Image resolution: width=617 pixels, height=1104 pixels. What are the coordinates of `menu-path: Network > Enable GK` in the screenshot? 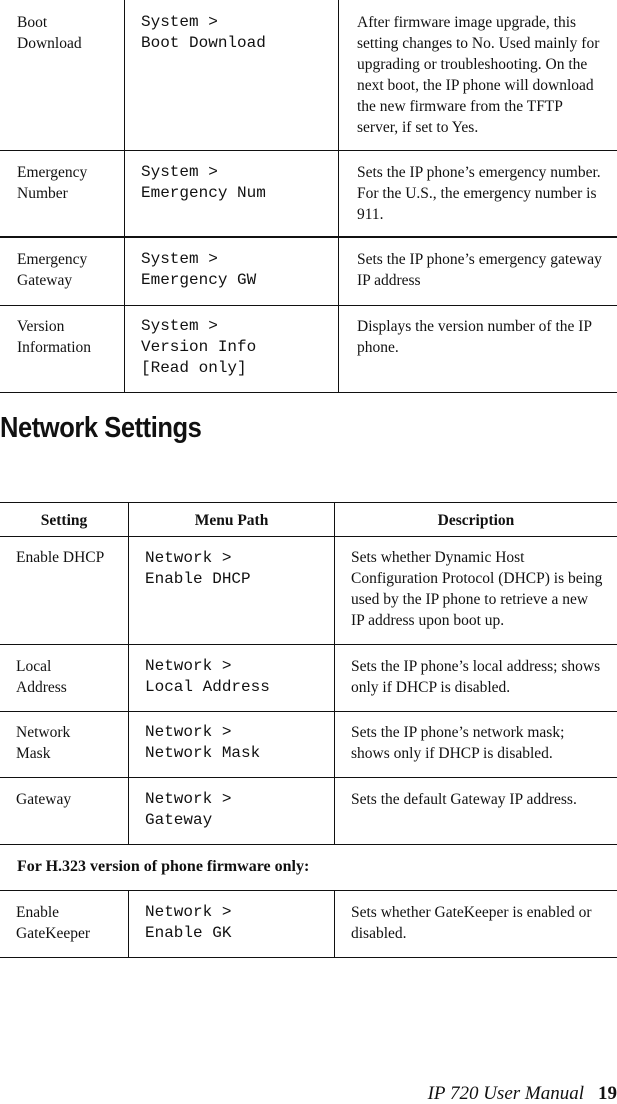 It's located at (231, 924).